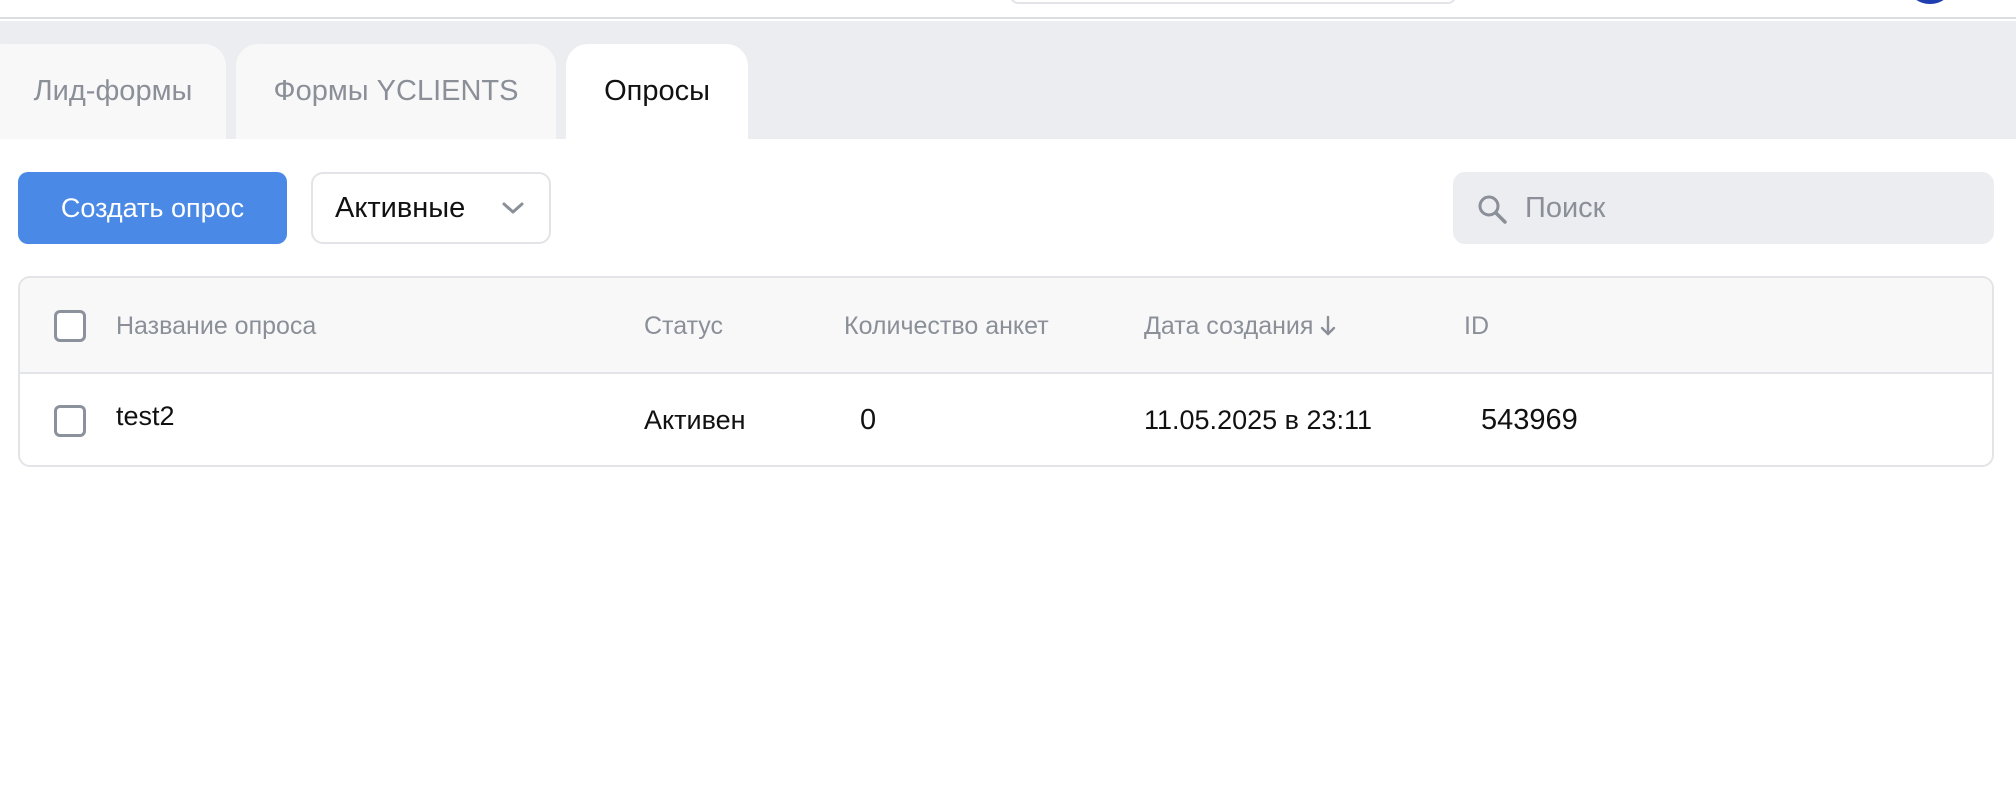 The image size is (2016, 790). I want to click on column-header-id: ID, so click(1476, 325).